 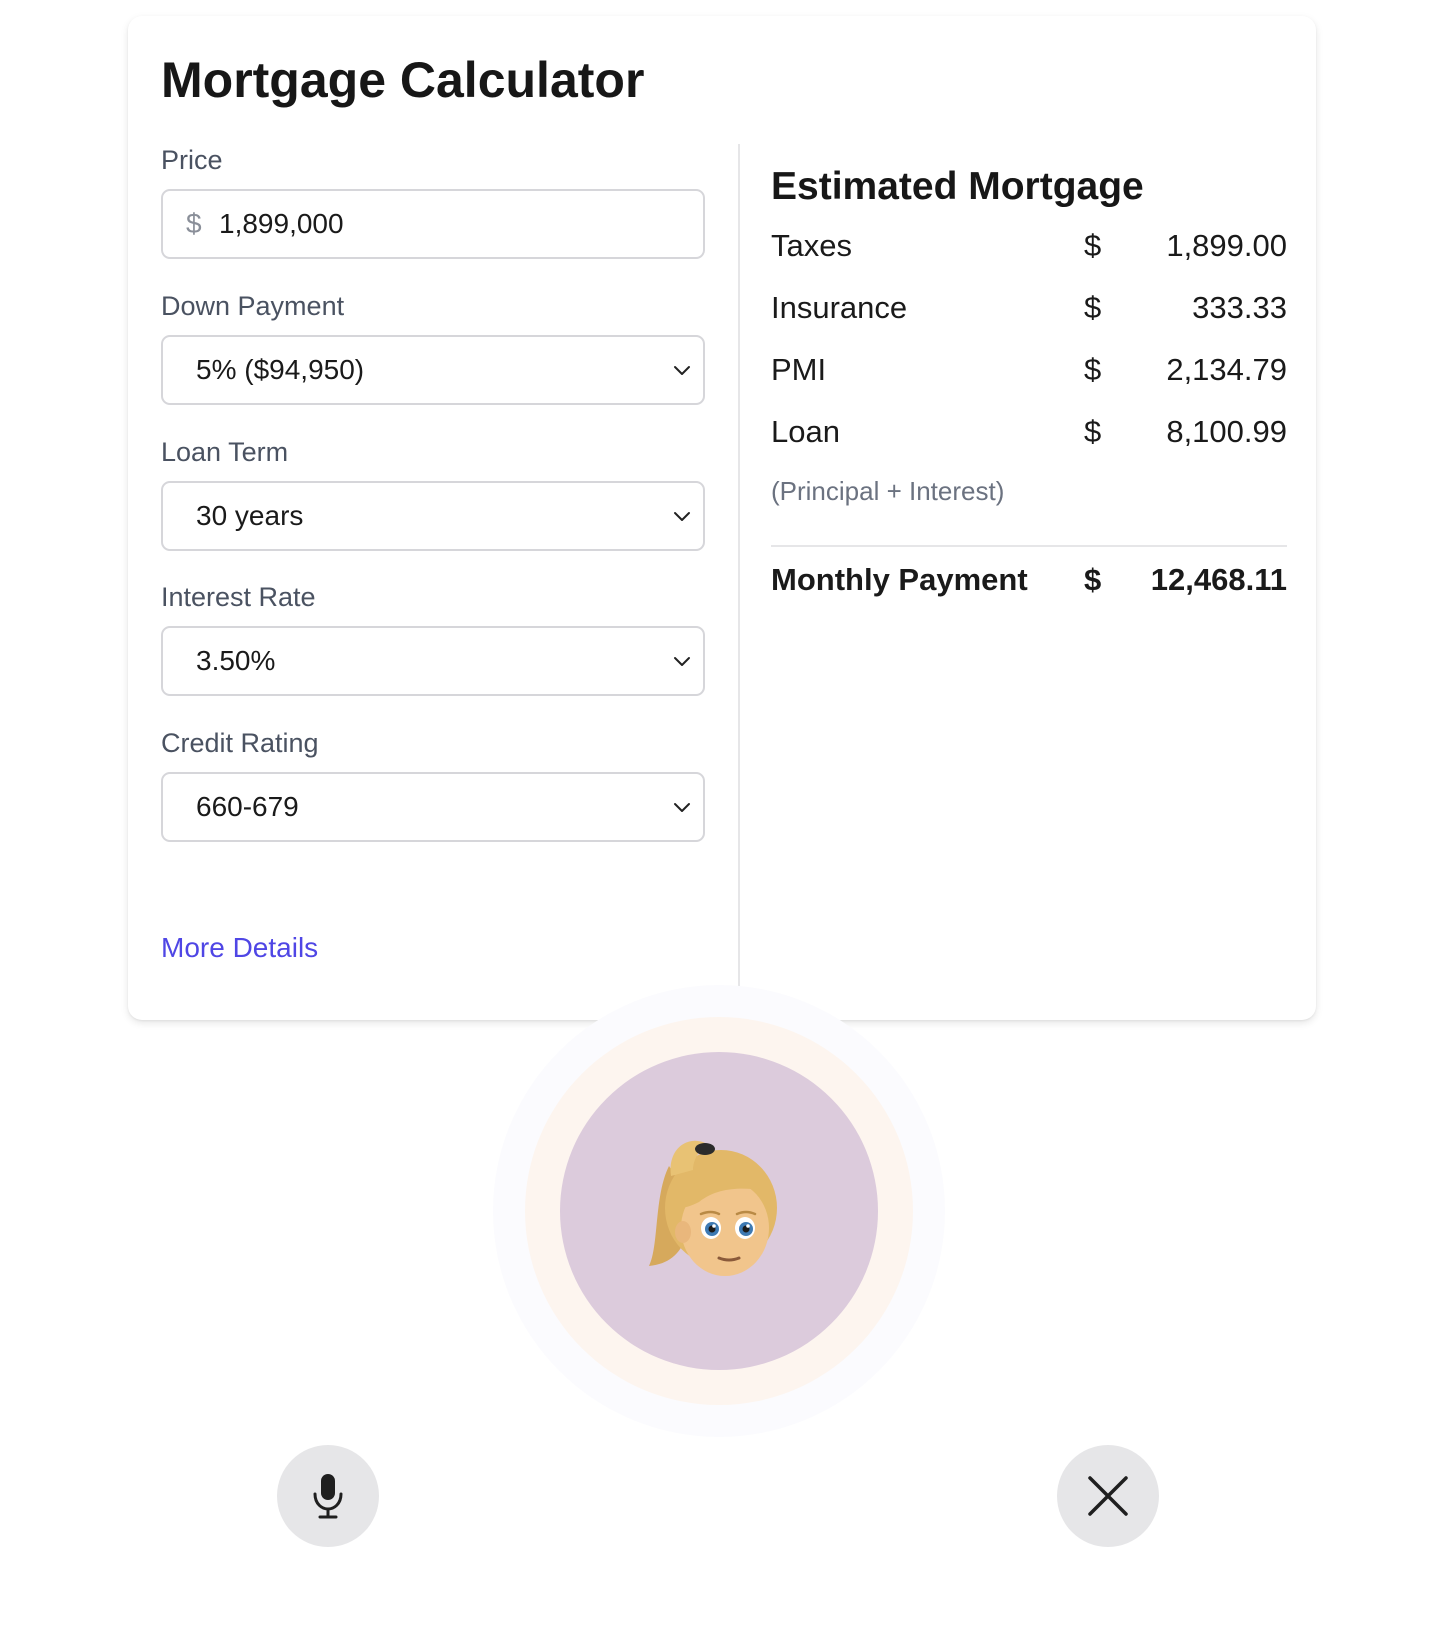 What do you see at coordinates (1029, 250) in the screenshot?
I see `estimate-row-taxes: Taxes $ 1,899.00` at bounding box center [1029, 250].